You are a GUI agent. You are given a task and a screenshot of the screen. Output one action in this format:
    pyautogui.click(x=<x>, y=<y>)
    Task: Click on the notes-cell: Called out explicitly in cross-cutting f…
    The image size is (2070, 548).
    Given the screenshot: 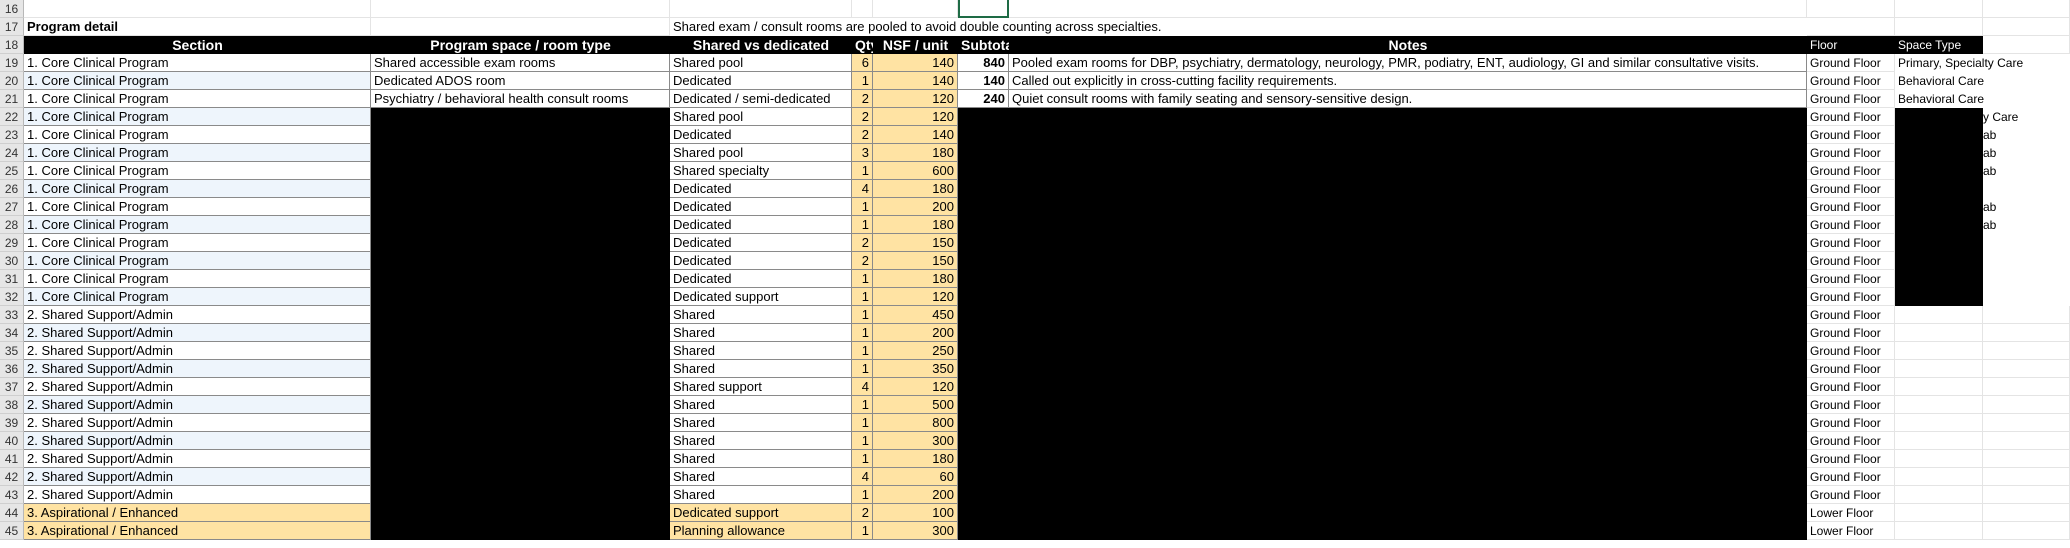 What is the action you would take?
    pyautogui.click(x=1408, y=81)
    